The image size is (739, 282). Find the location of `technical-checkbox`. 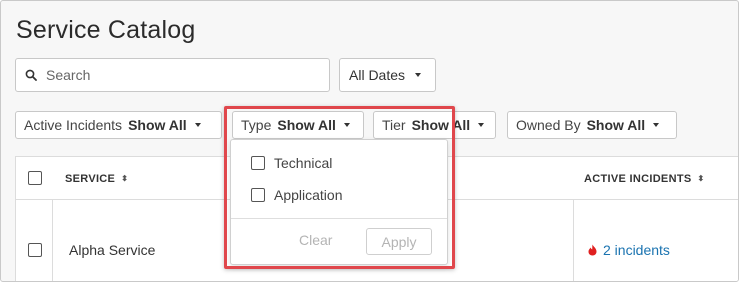

technical-checkbox is located at coordinates (258, 163).